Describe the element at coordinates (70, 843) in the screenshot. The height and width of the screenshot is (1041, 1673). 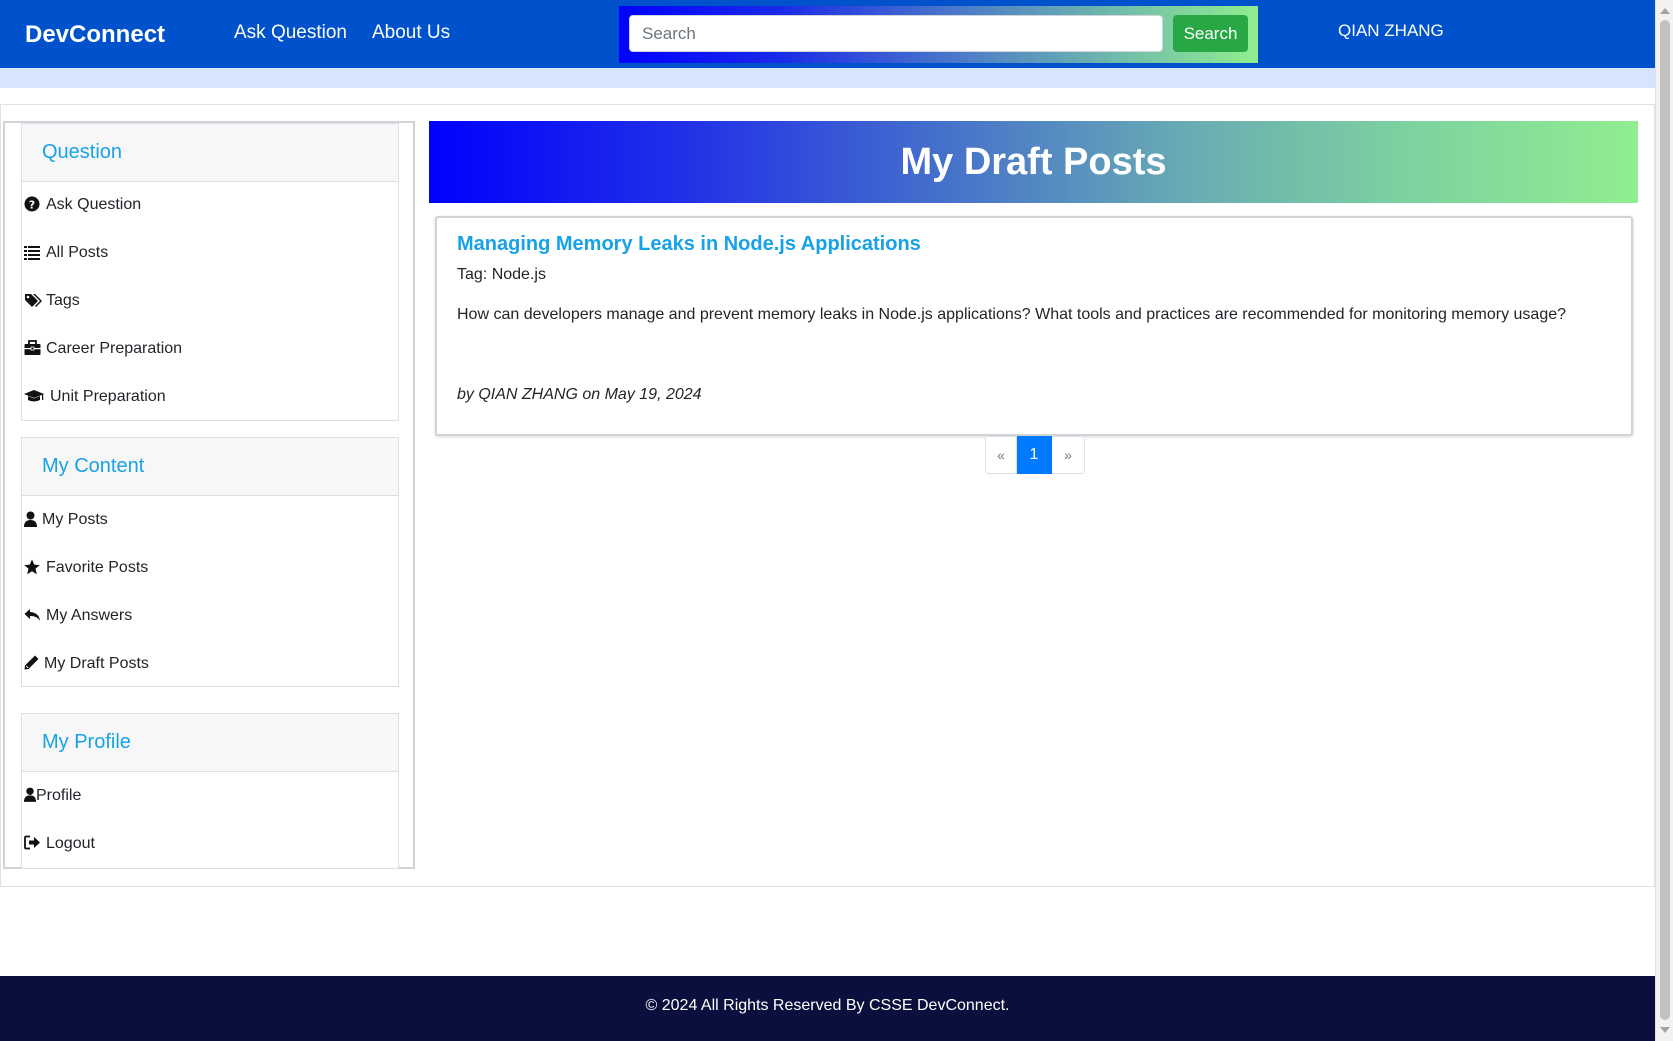
I see `sidebar-item-label: Logout` at that location.